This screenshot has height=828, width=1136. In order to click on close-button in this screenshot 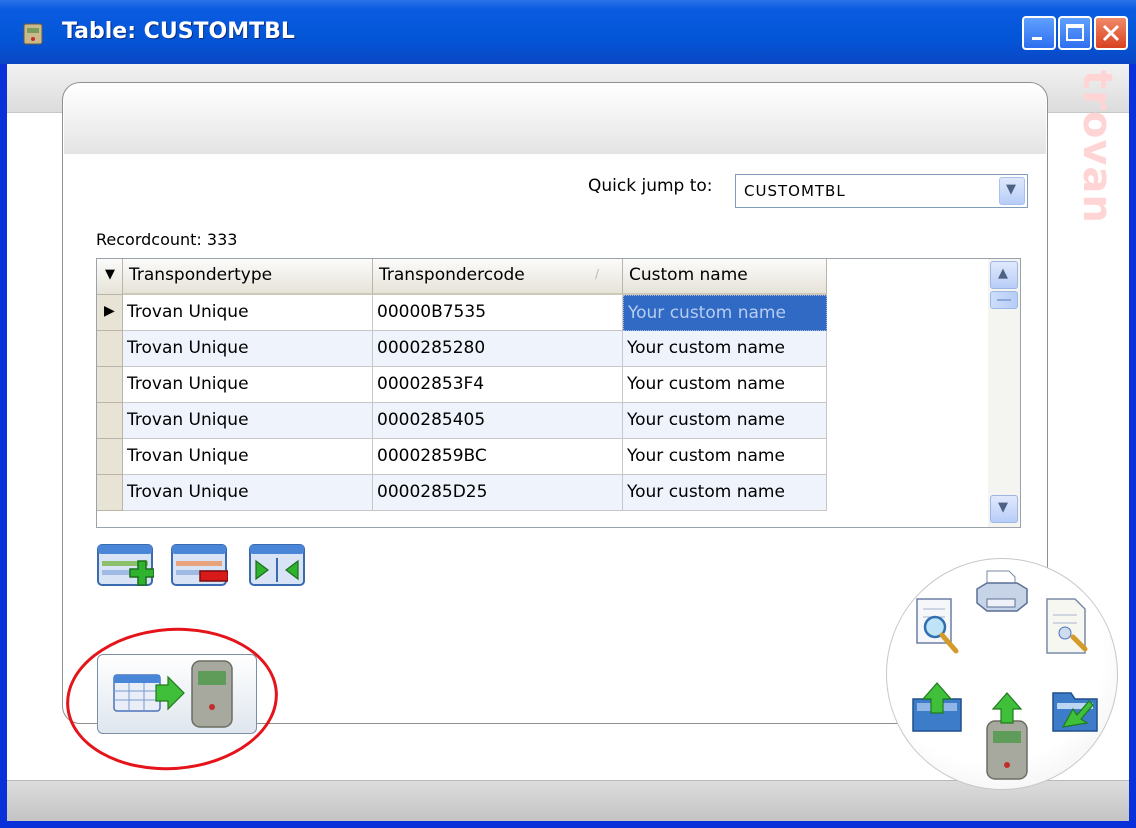, I will do `click(1111, 33)`.